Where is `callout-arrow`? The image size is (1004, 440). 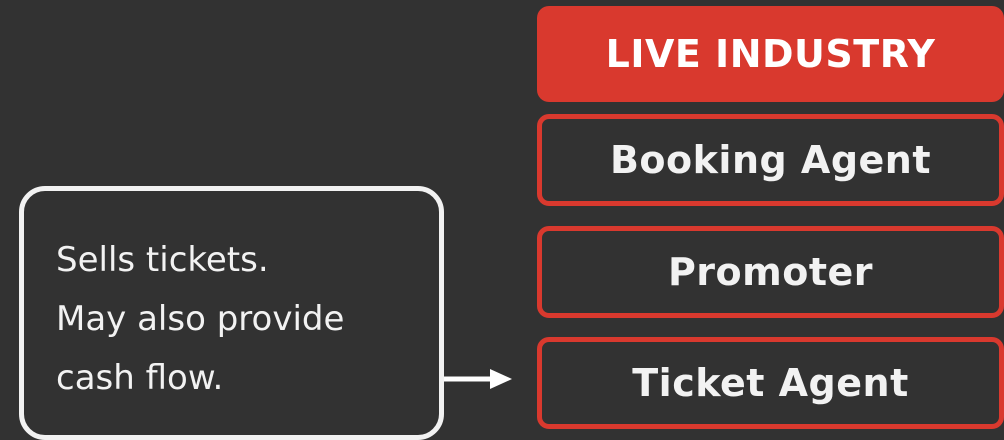
callout-arrow is located at coordinates (478, 379).